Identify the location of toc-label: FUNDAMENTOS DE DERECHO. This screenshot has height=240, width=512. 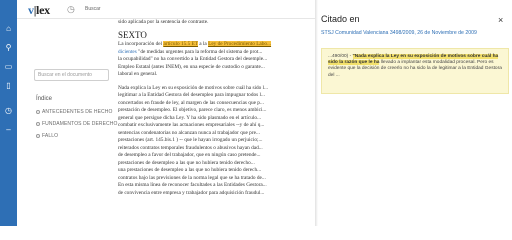
(80, 124).